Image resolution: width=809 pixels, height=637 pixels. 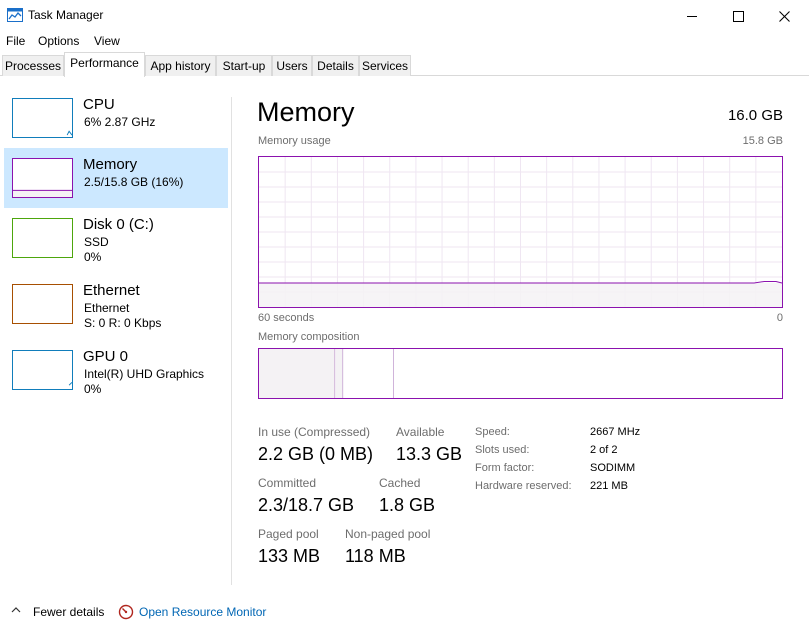 What do you see at coordinates (492, 432) in the screenshot?
I see `speed-label: Speed:` at bounding box center [492, 432].